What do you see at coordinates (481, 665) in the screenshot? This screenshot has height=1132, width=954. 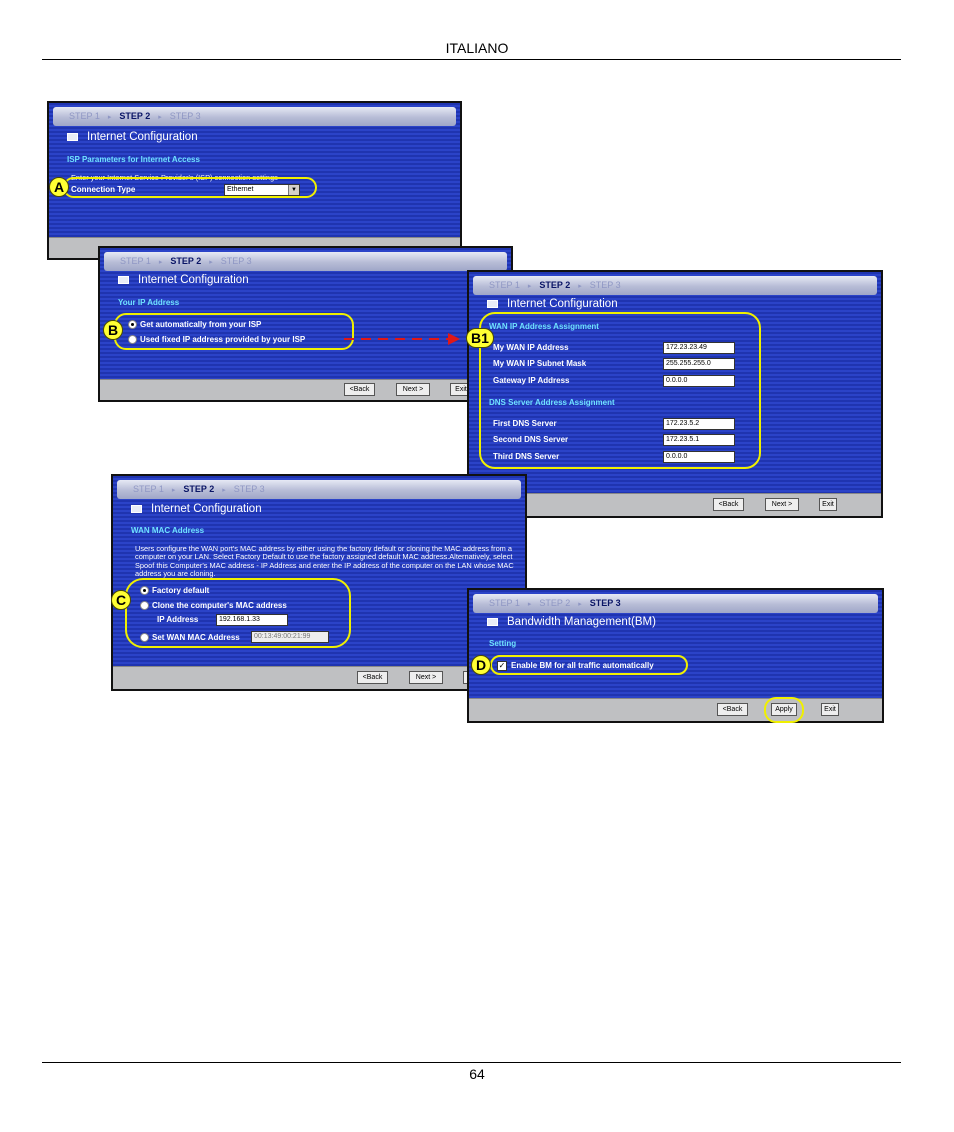 I see `callout-d: D` at bounding box center [481, 665].